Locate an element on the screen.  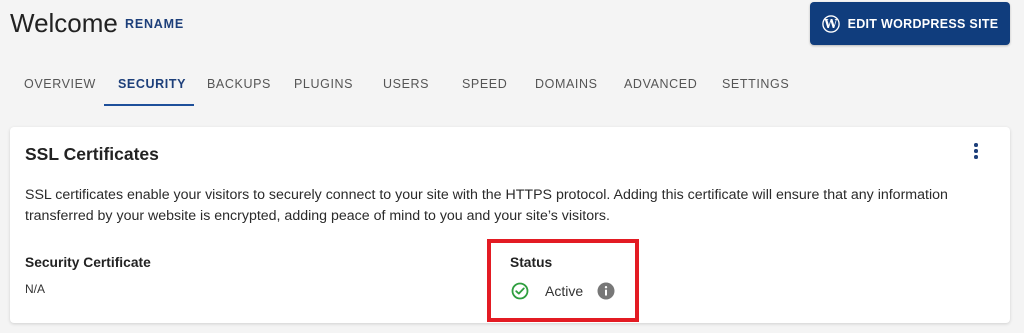
info-icon is located at coordinates (606, 291).